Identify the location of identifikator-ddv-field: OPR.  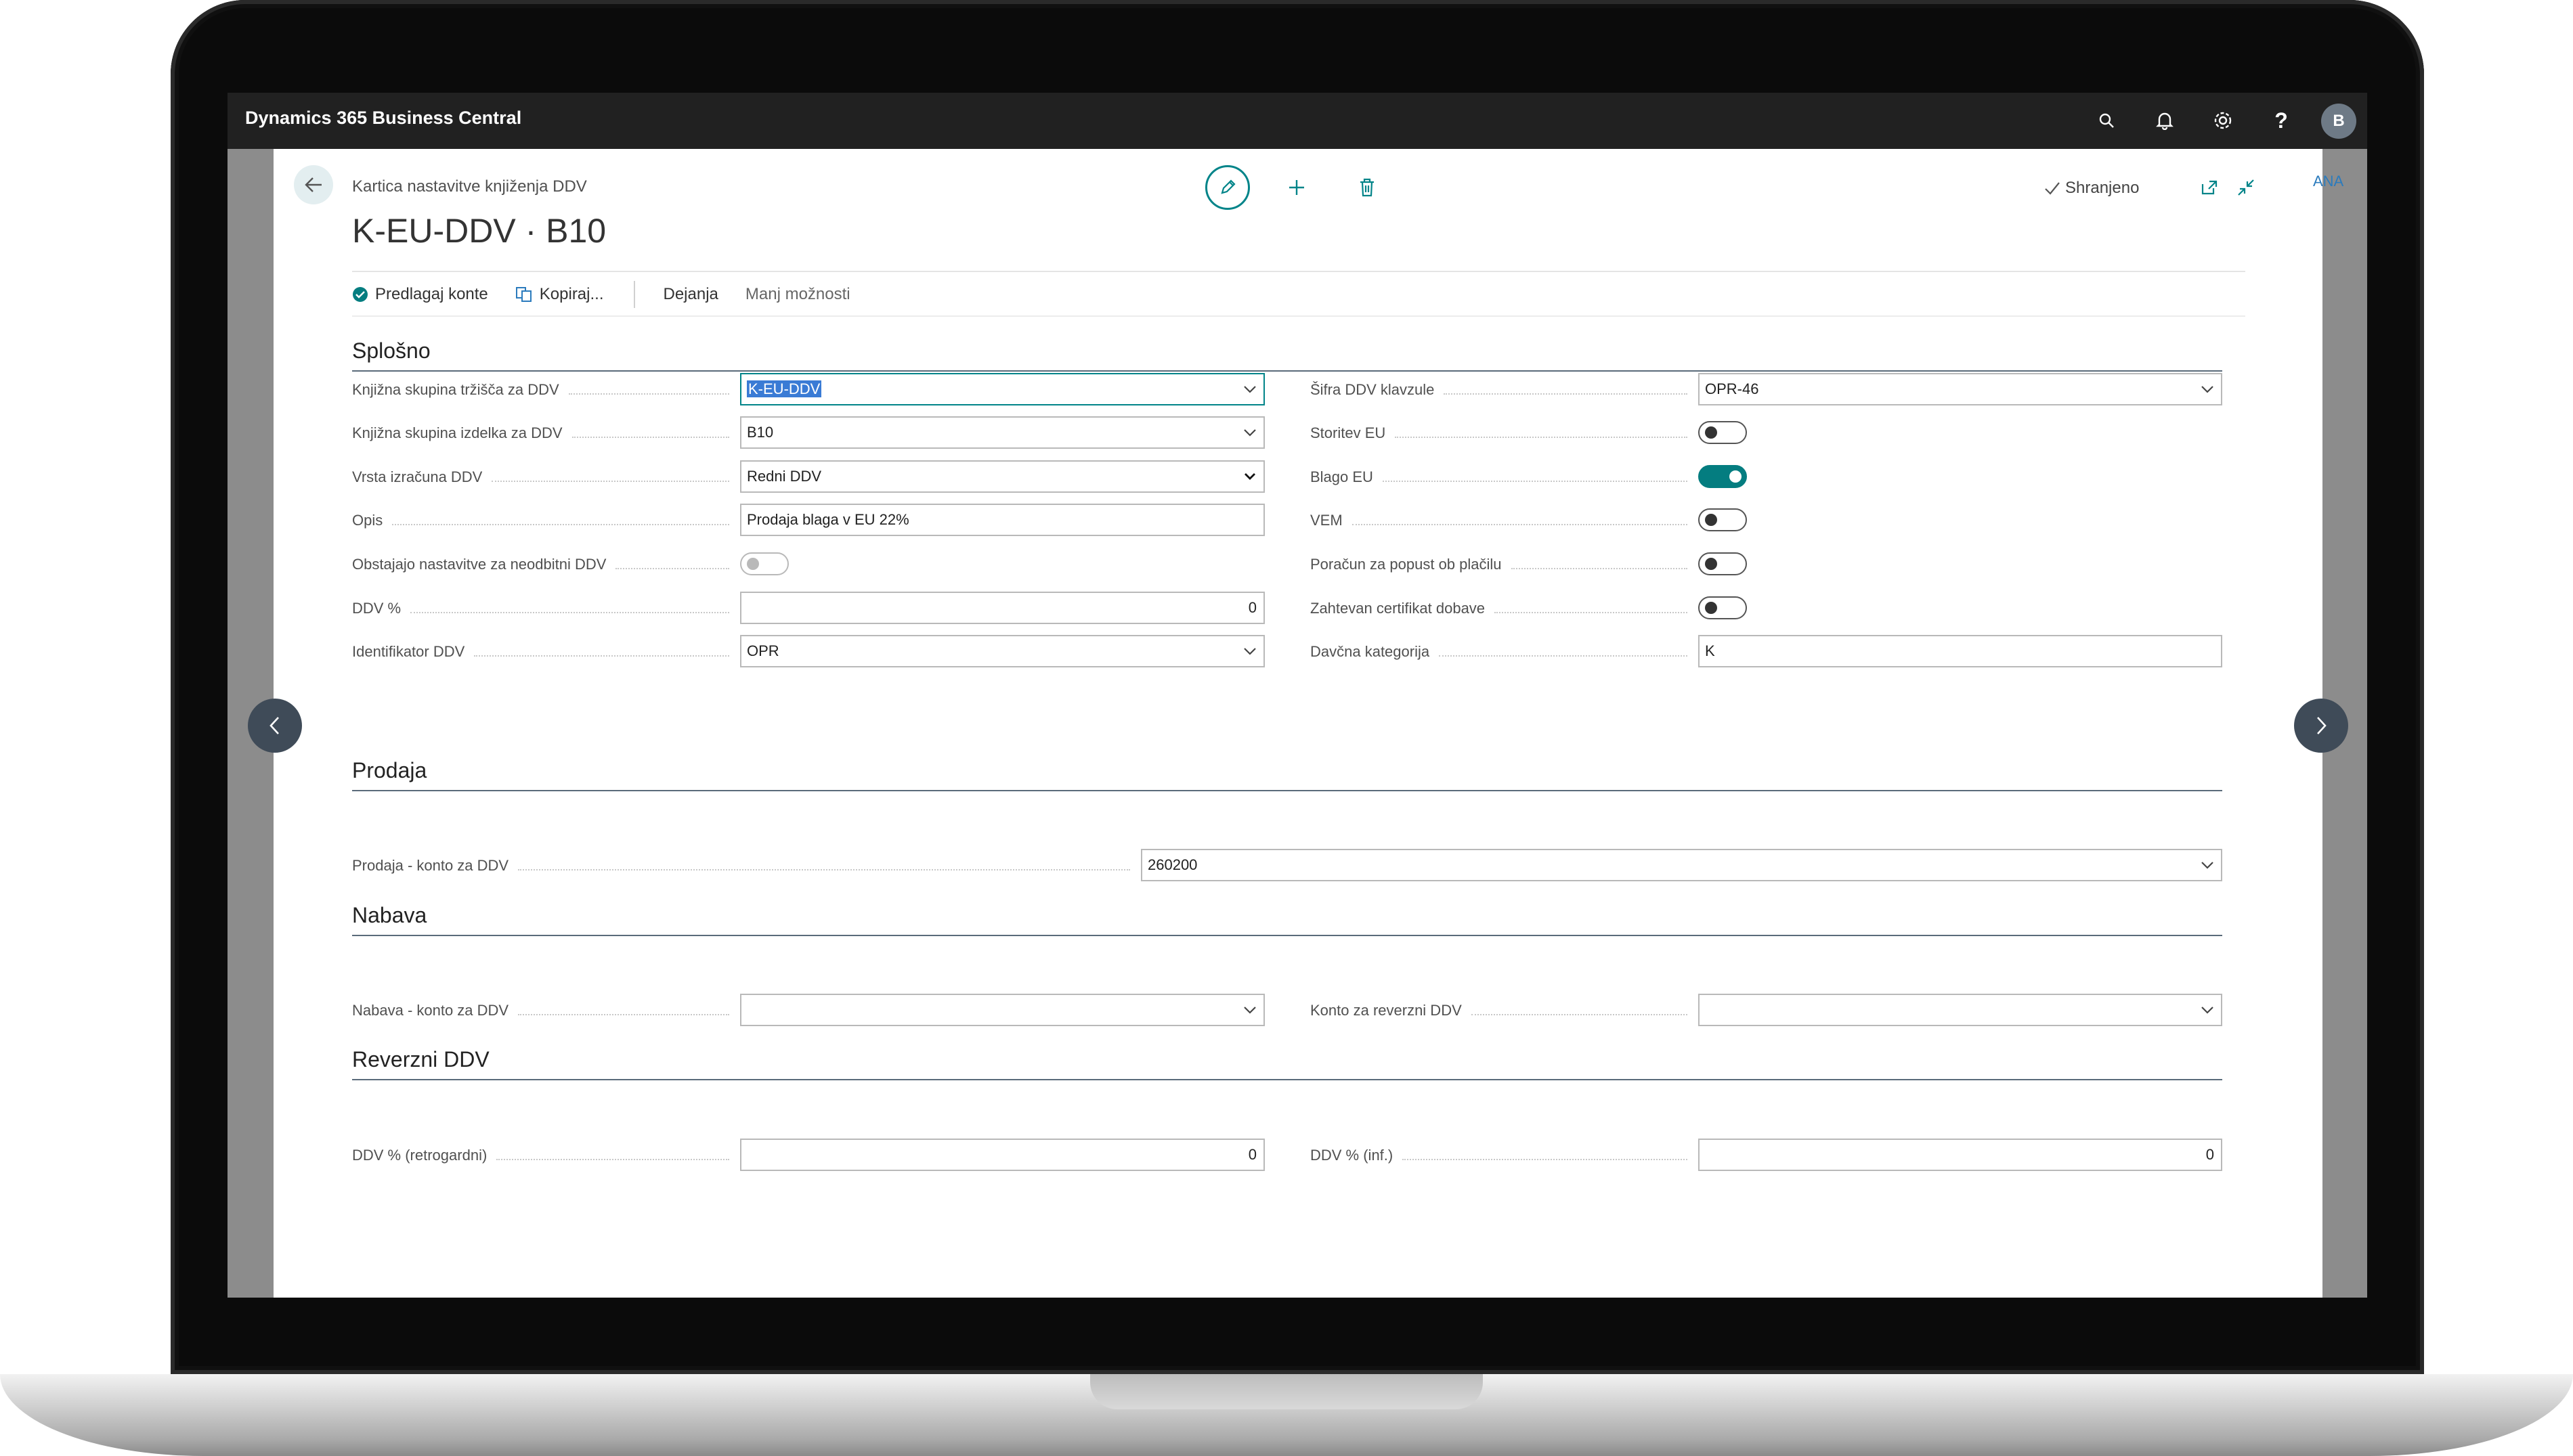
(1003, 651).